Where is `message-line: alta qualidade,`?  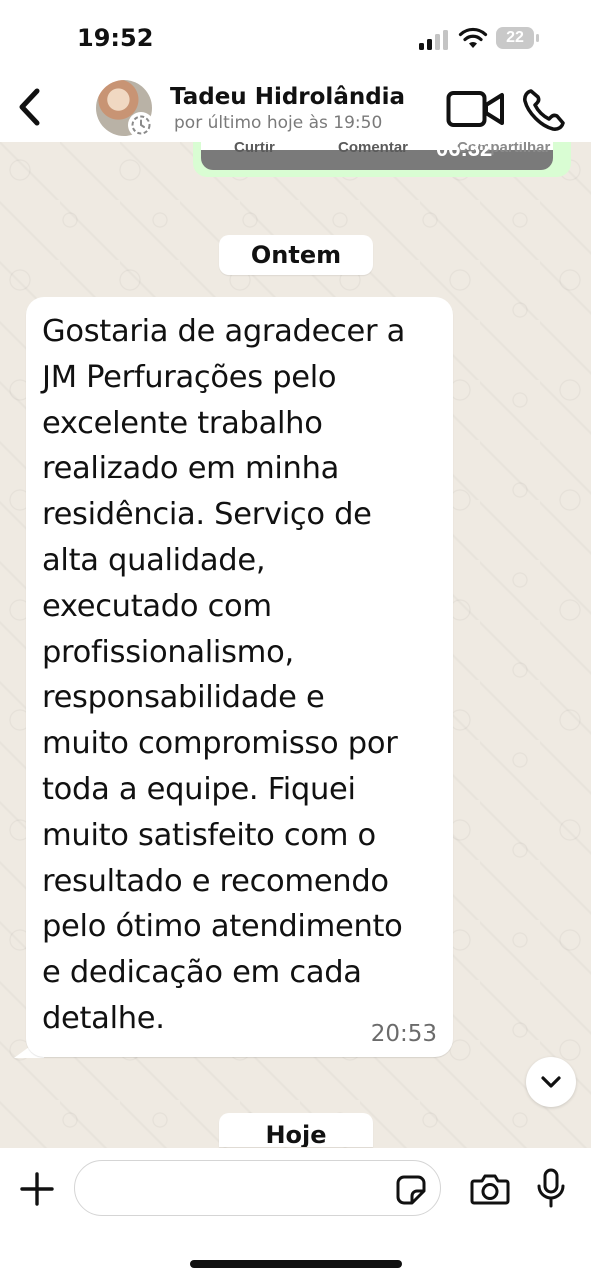
message-line: alta qualidade, is located at coordinates (154, 560).